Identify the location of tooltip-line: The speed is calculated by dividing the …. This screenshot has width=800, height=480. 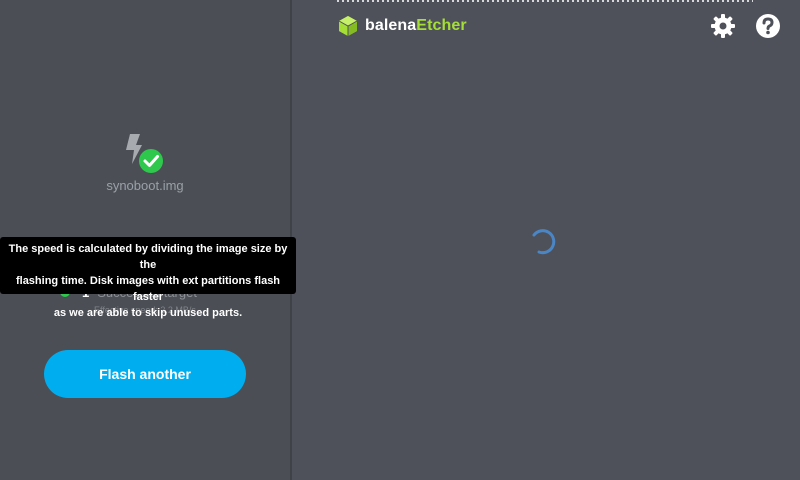
(148, 257).